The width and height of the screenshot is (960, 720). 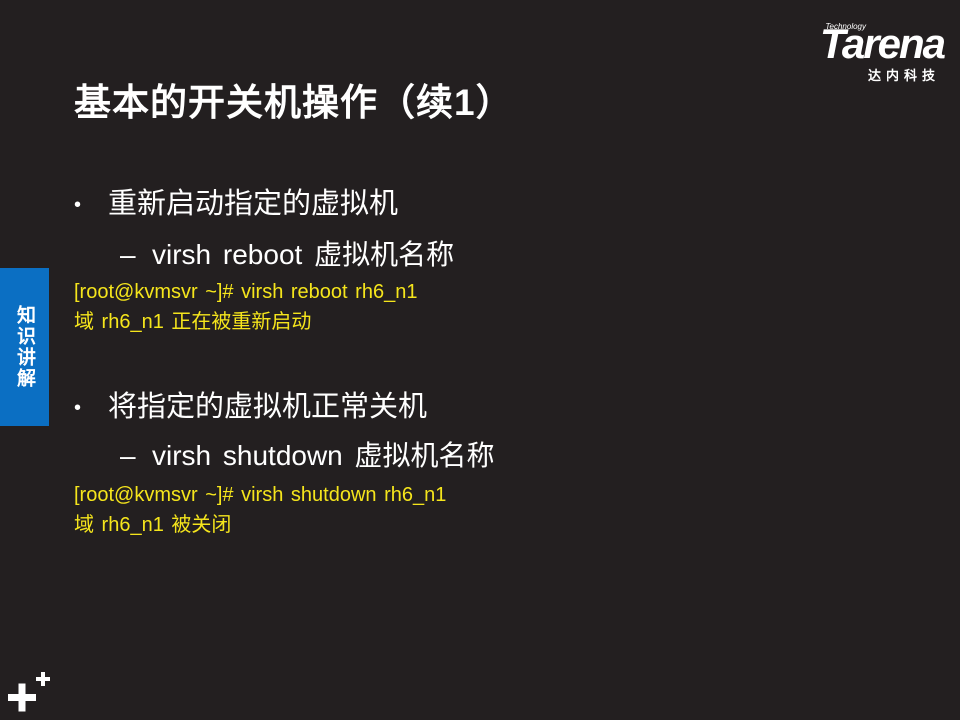 I want to click on code-line: [root@kvmsvr ~]# virsh reboot rh6_n1, so click(x=246, y=292).